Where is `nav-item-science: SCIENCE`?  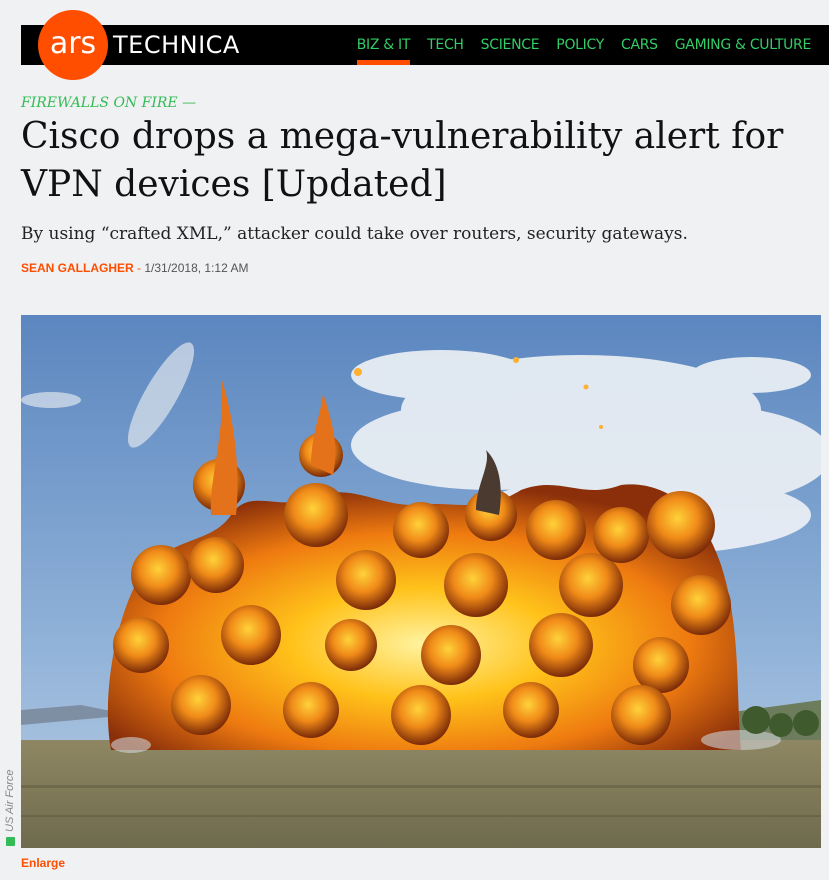 nav-item-science: SCIENCE is located at coordinates (510, 45).